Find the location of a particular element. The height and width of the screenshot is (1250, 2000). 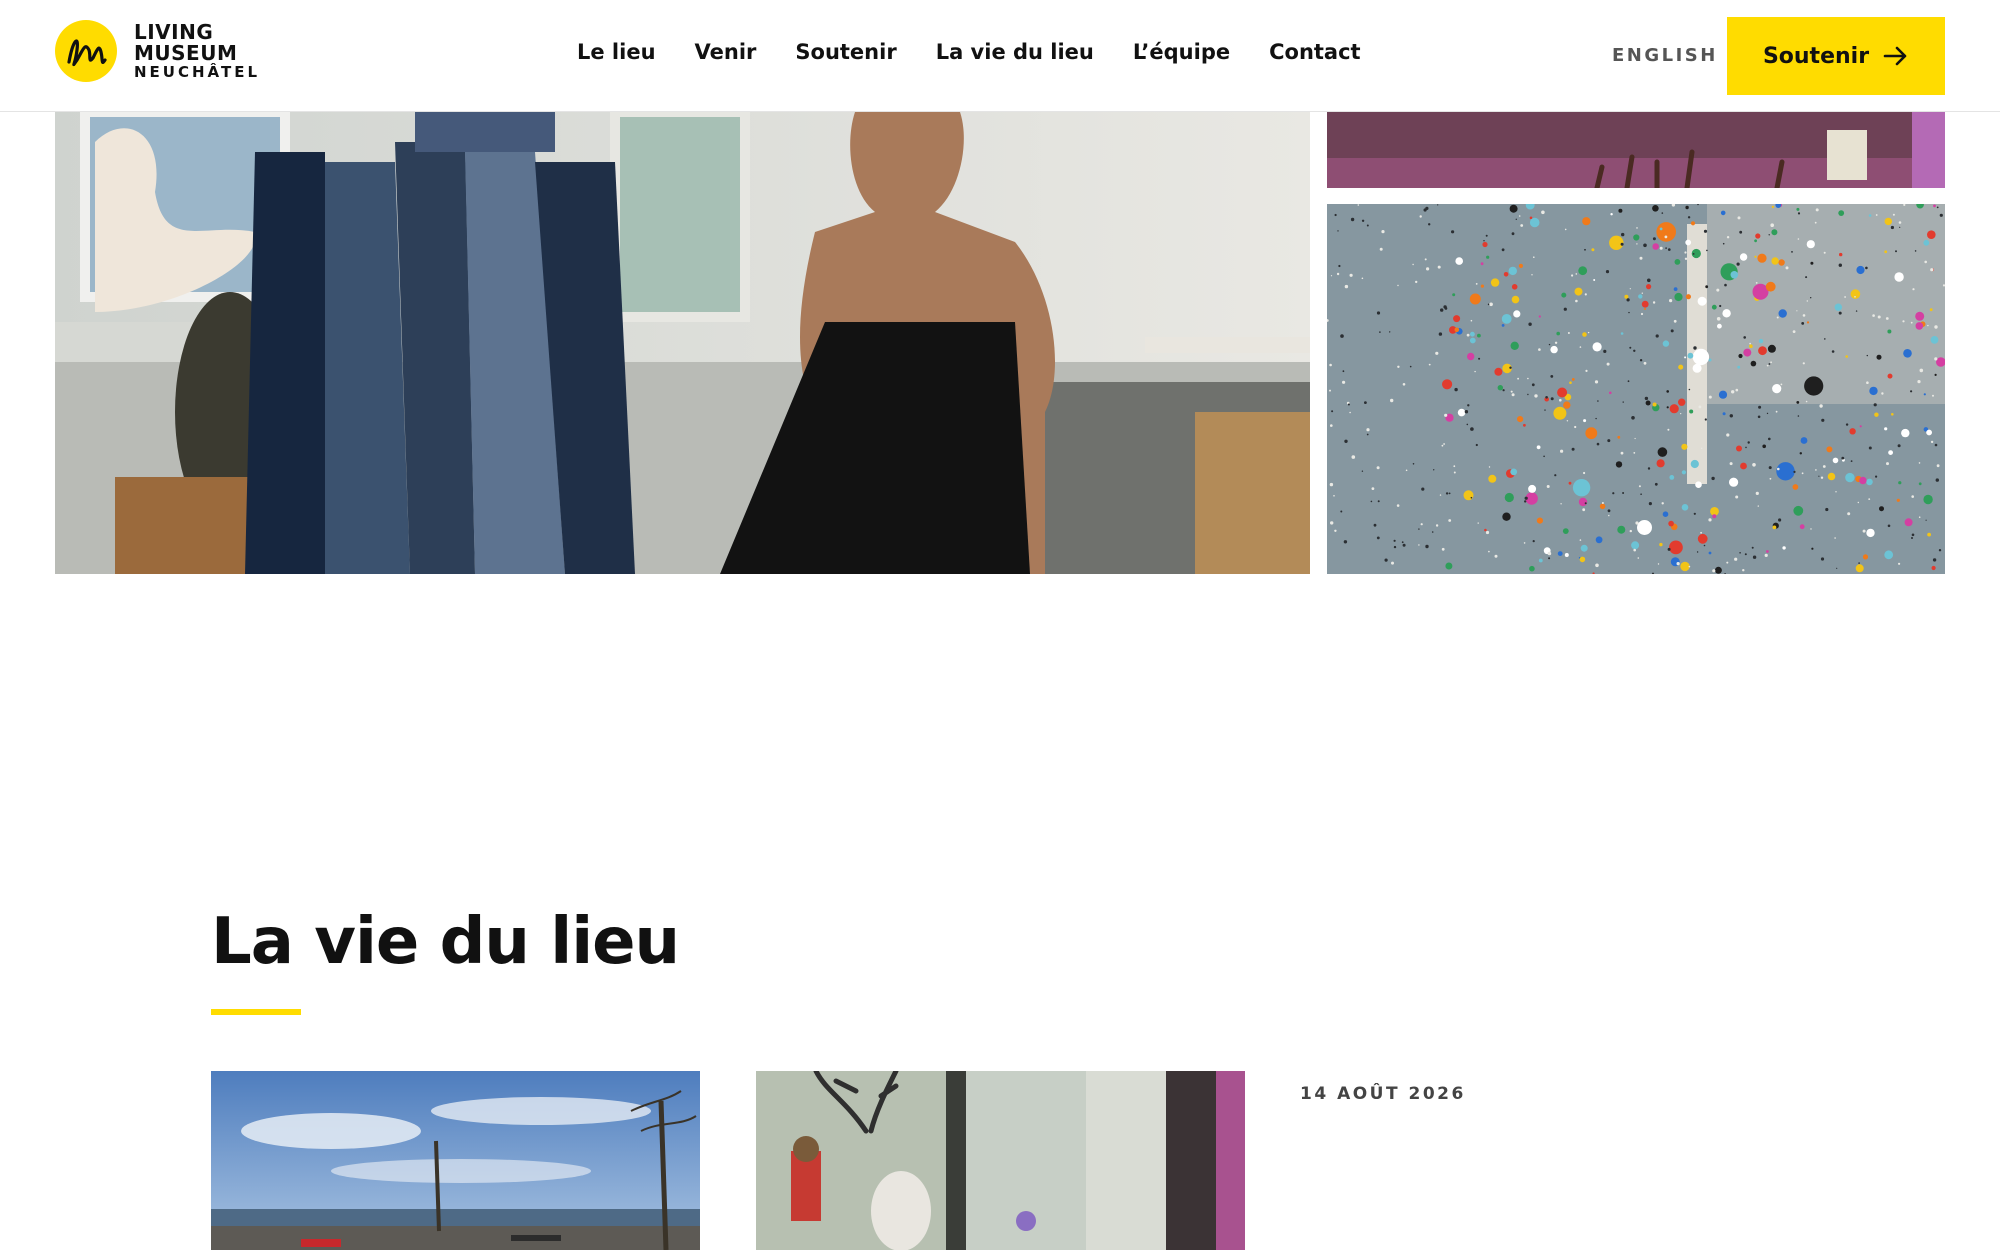

arrow-right-icon is located at coordinates (1896, 56).